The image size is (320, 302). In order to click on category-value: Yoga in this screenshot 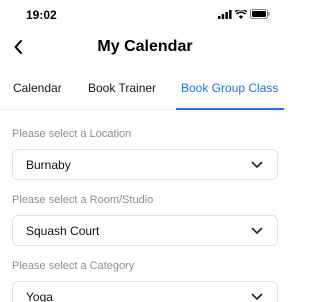, I will do `click(39, 296)`.